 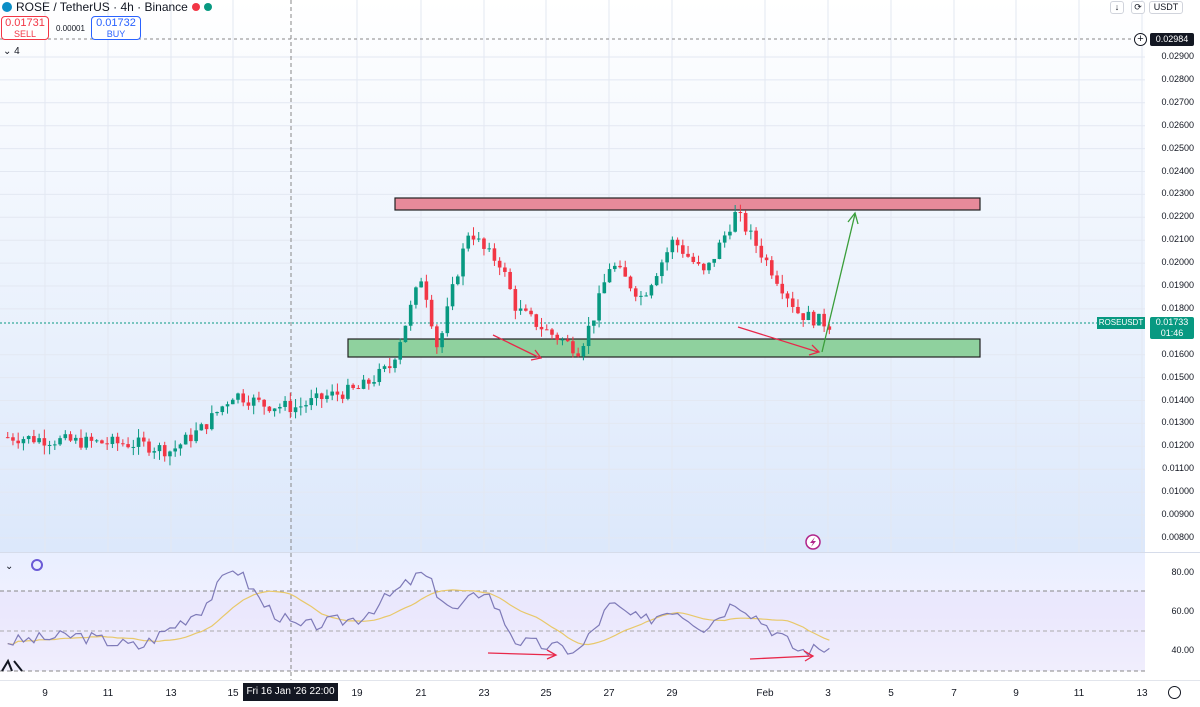 What do you see at coordinates (891, 693) in the screenshot?
I see `time-label: 5` at bounding box center [891, 693].